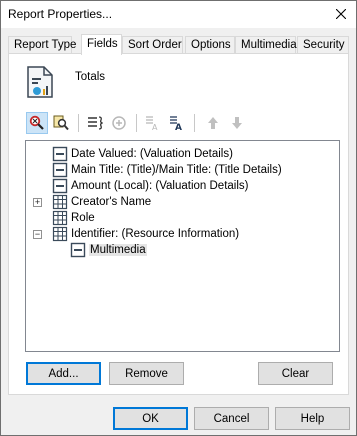 The height and width of the screenshot is (436, 357). I want to click on close-button, so click(341, 14).